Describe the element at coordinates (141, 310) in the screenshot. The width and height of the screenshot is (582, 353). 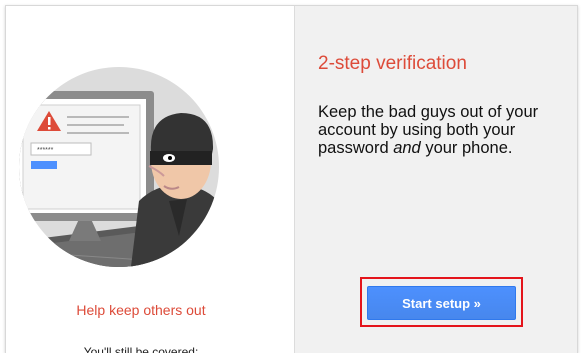
I see `help-caption: Help keep others out` at that location.